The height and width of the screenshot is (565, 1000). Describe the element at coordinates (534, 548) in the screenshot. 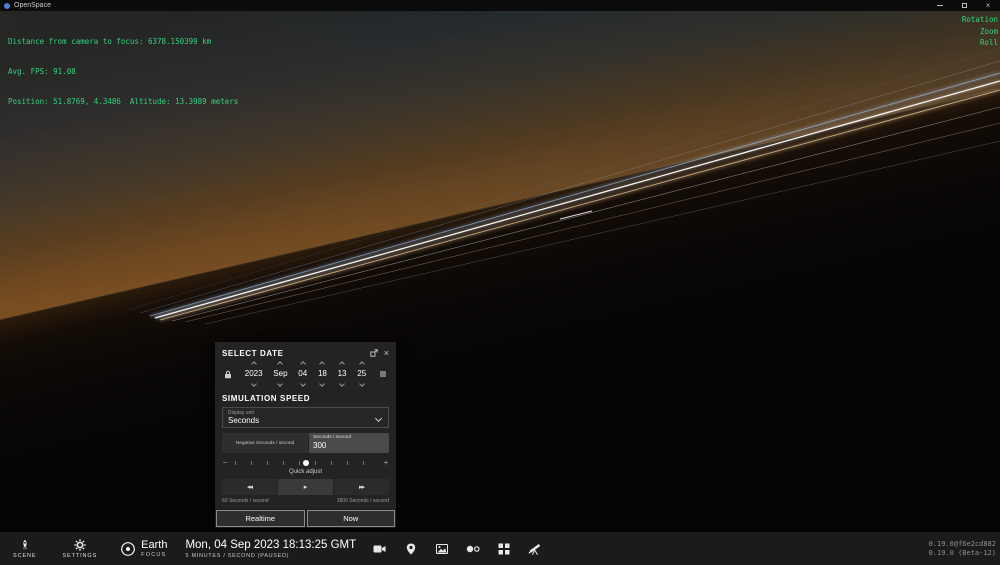

I see `skybrowser-button` at that location.